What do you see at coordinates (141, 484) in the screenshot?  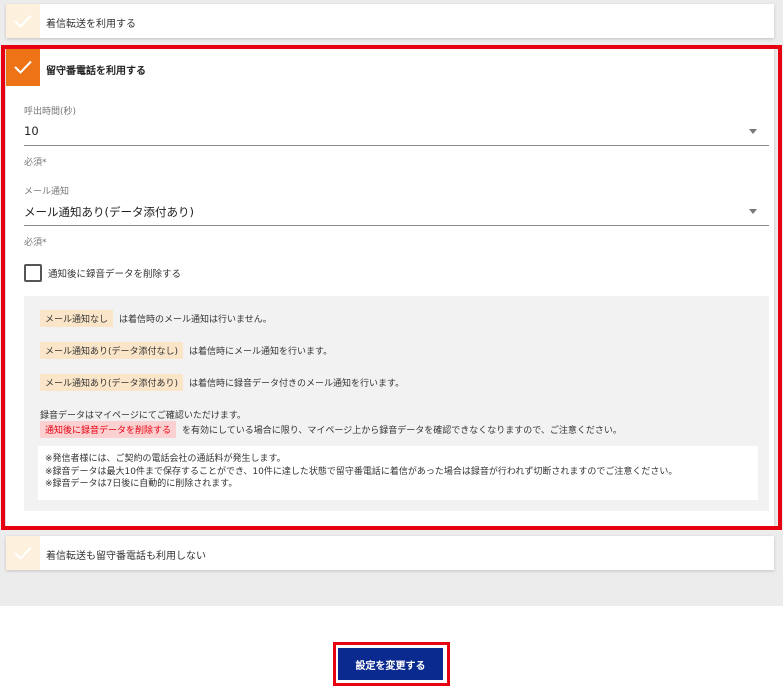 I see `note-line: ※録音データは7日後に自動的に削除されます。` at bounding box center [141, 484].